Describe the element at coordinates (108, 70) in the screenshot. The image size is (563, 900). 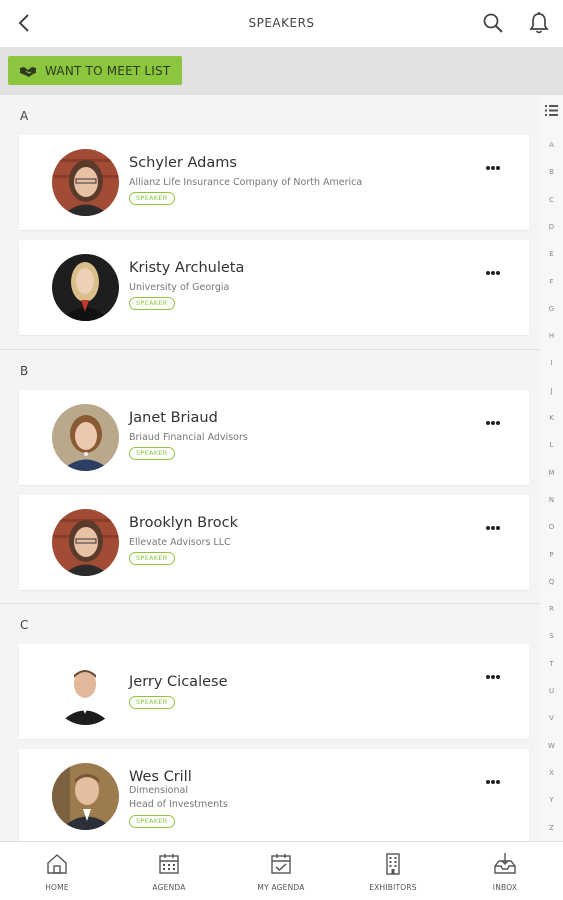
I see `want-to-meet-label: WANT TO MEET LIST` at that location.